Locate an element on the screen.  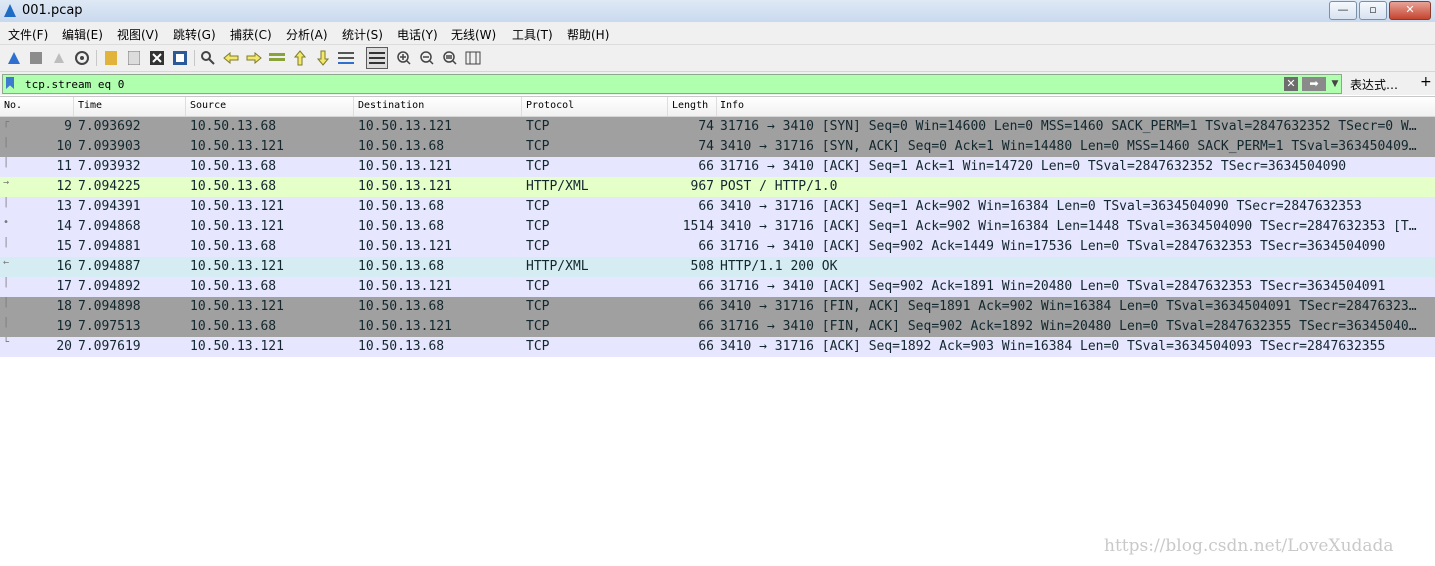
display-filter-input: tcp.stream eq 0 ✕ ➡ ▼ is located at coordinates (672, 84).